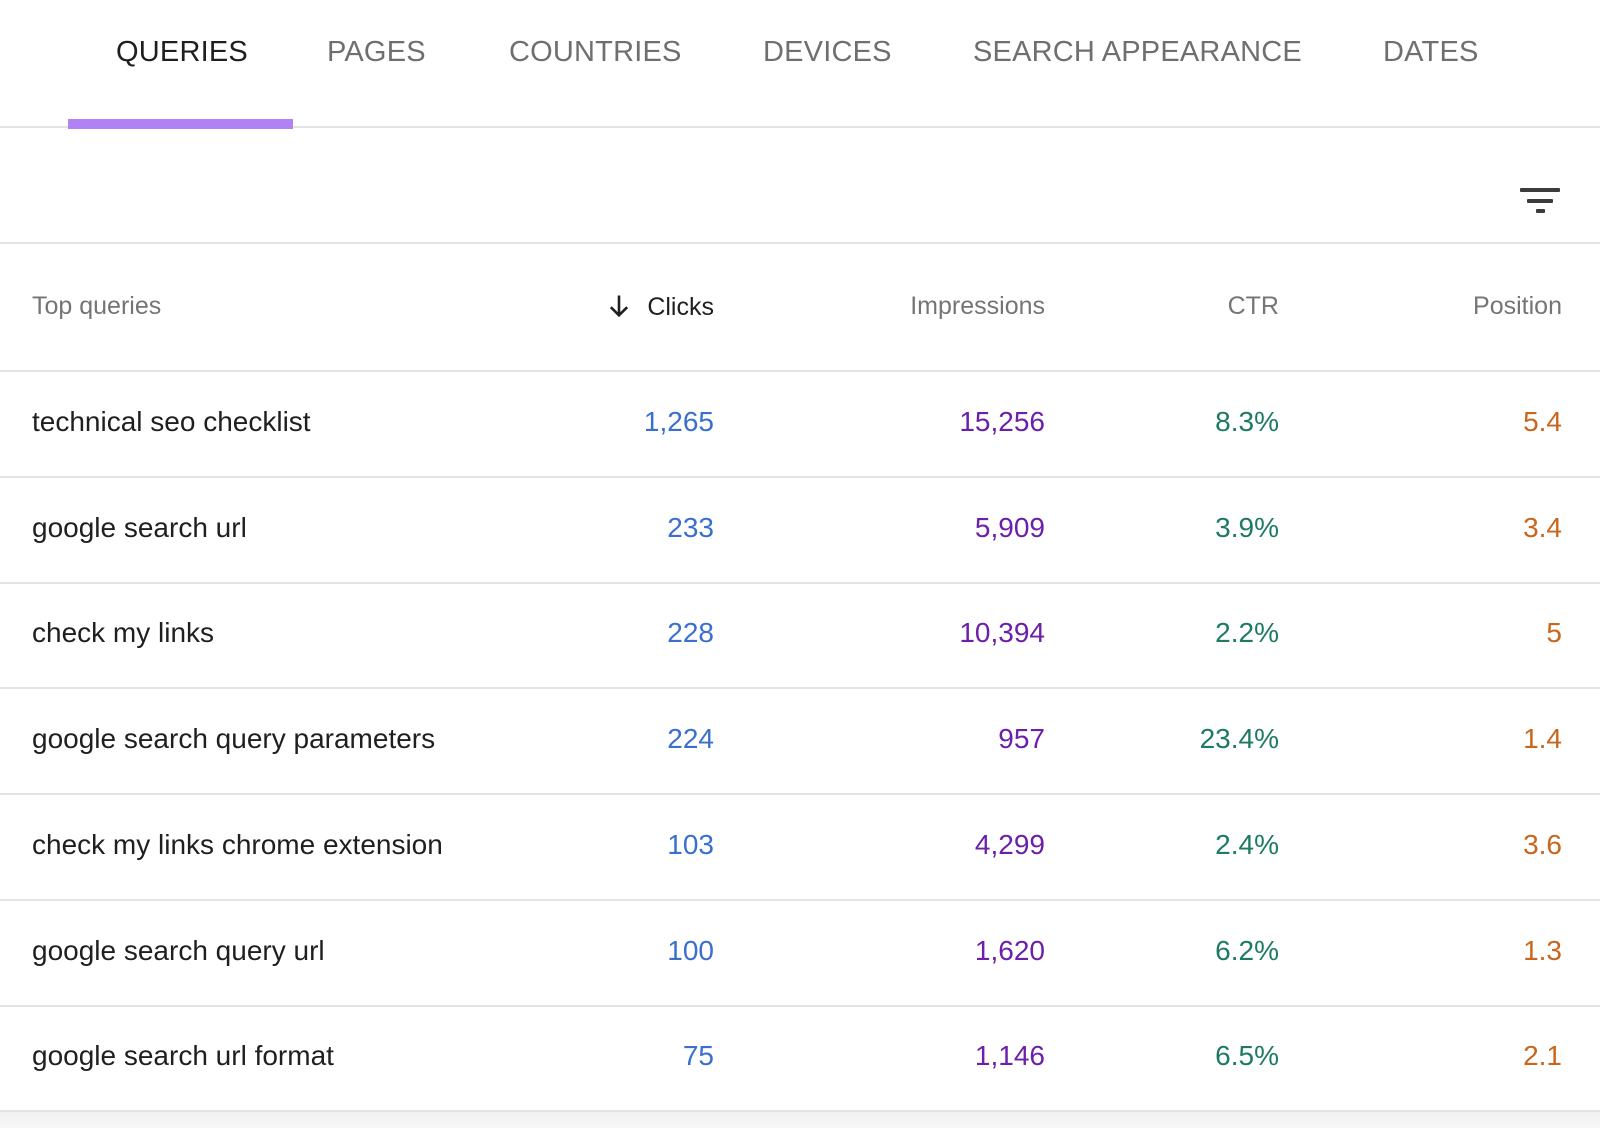  What do you see at coordinates (1554, 633) in the screenshot?
I see `position-cell: 5` at bounding box center [1554, 633].